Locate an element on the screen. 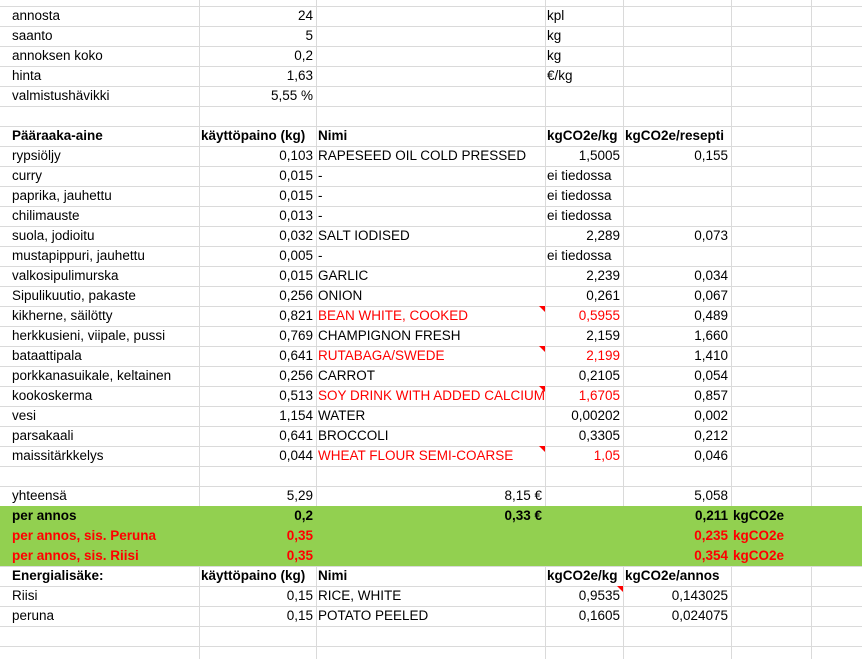 This screenshot has width=862, height=659. header-weight: käyttöpaino (kg) is located at coordinates (257, 136).